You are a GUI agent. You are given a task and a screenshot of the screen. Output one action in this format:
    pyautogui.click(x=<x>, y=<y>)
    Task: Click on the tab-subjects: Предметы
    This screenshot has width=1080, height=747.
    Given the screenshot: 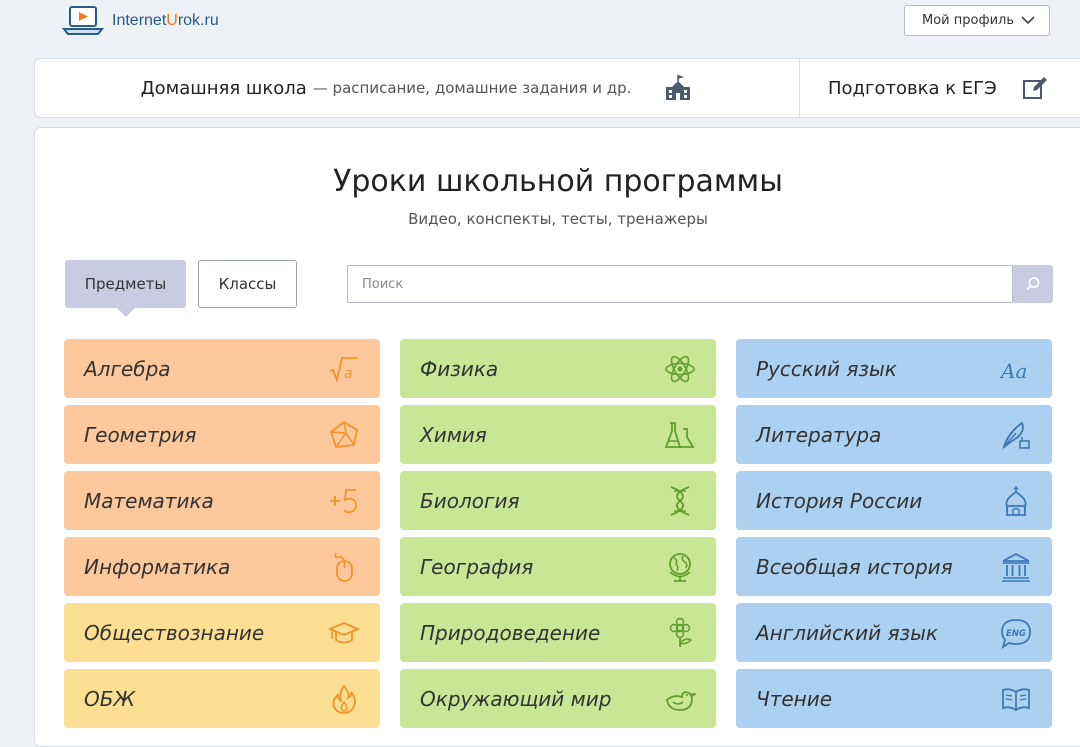 What is the action you would take?
    pyautogui.click(x=125, y=284)
    